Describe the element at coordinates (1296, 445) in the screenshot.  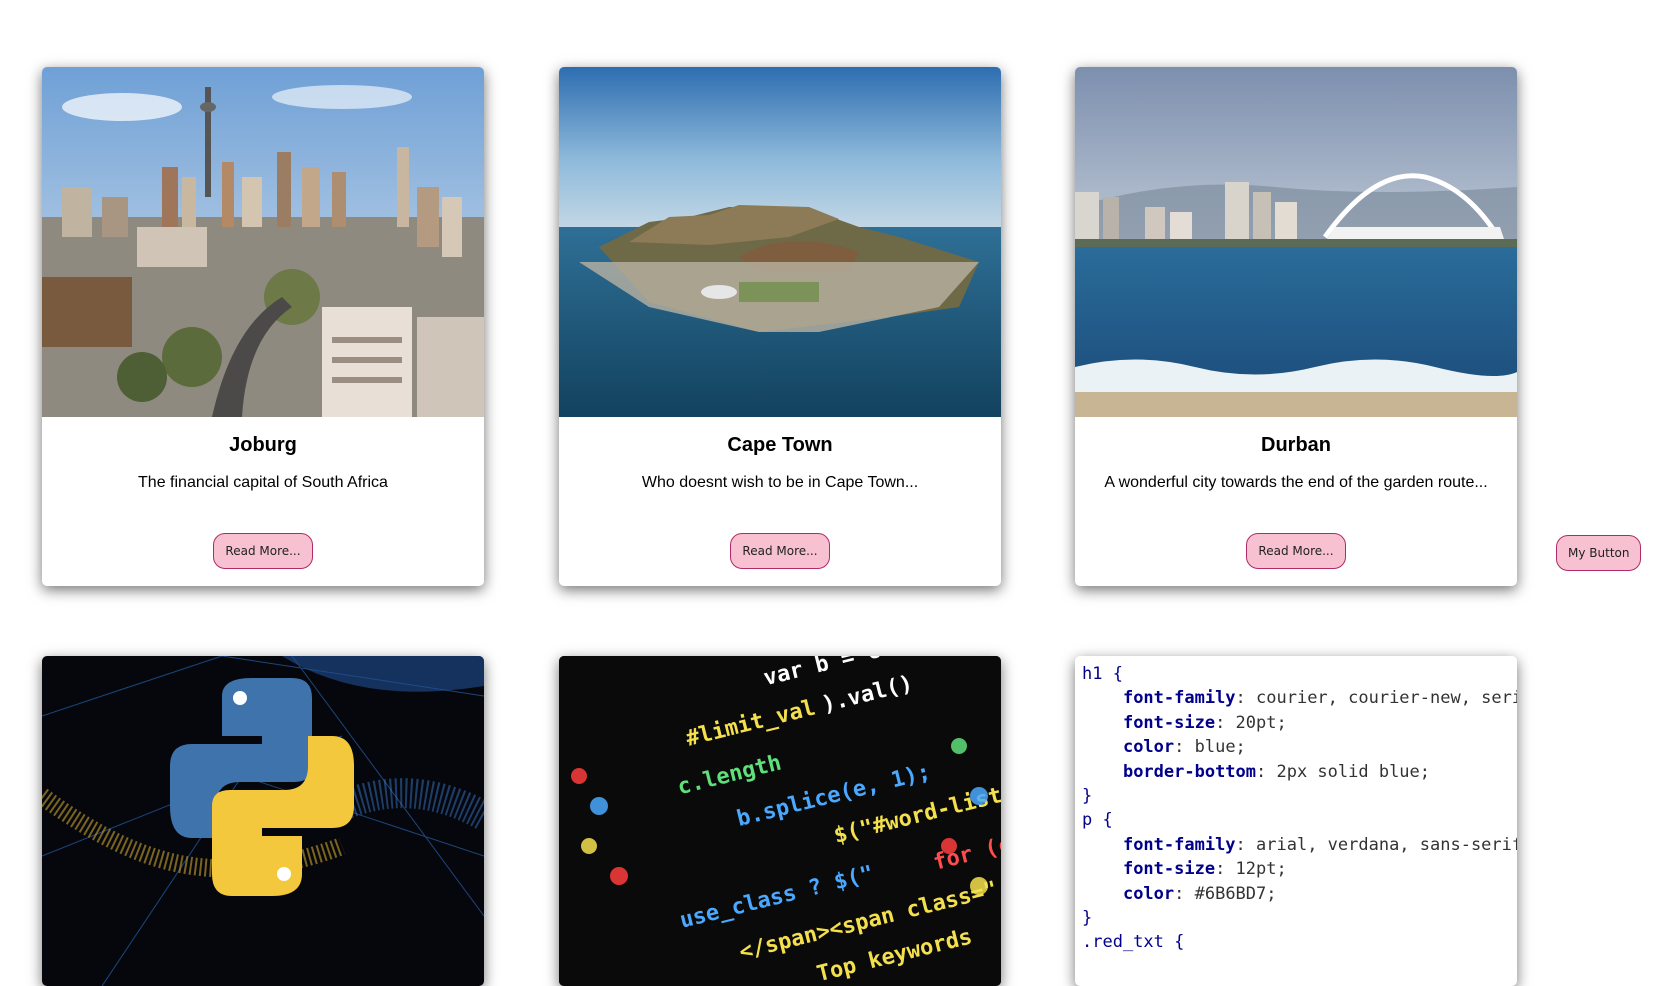
I see `card-title: Durban` at that location.